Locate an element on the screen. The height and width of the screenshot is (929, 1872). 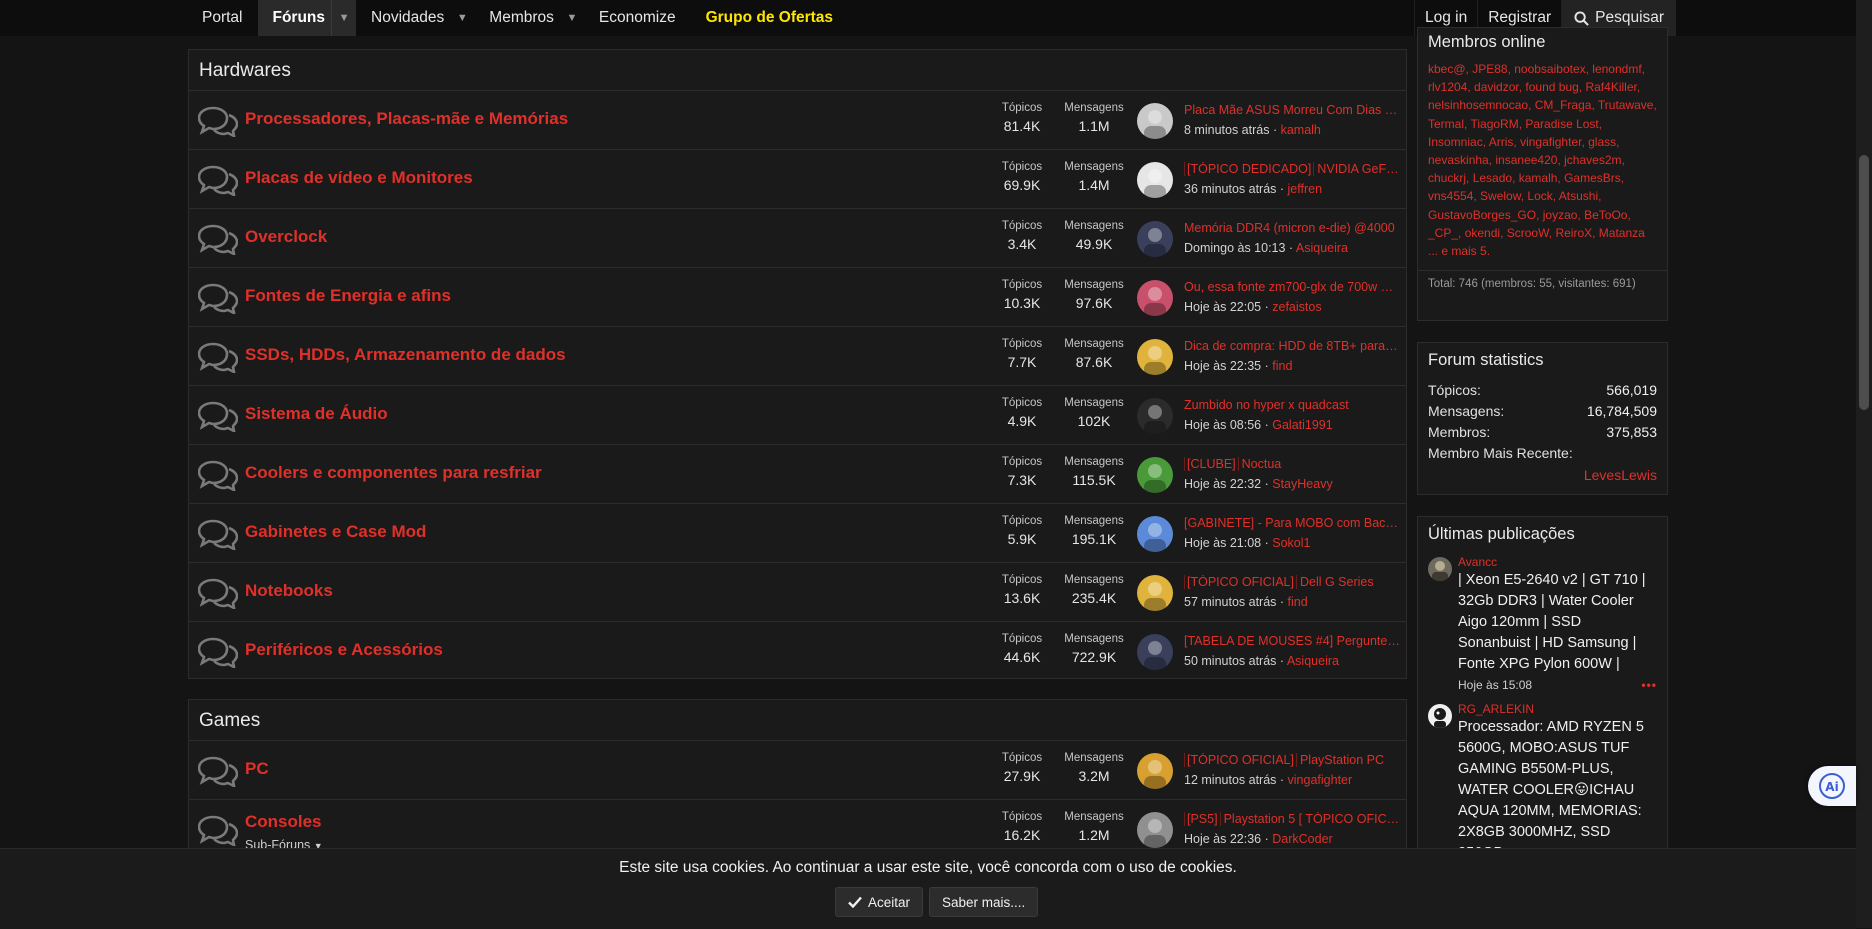
last-post-time: 57 minutos atrás is located at coordinates (1230, 602).